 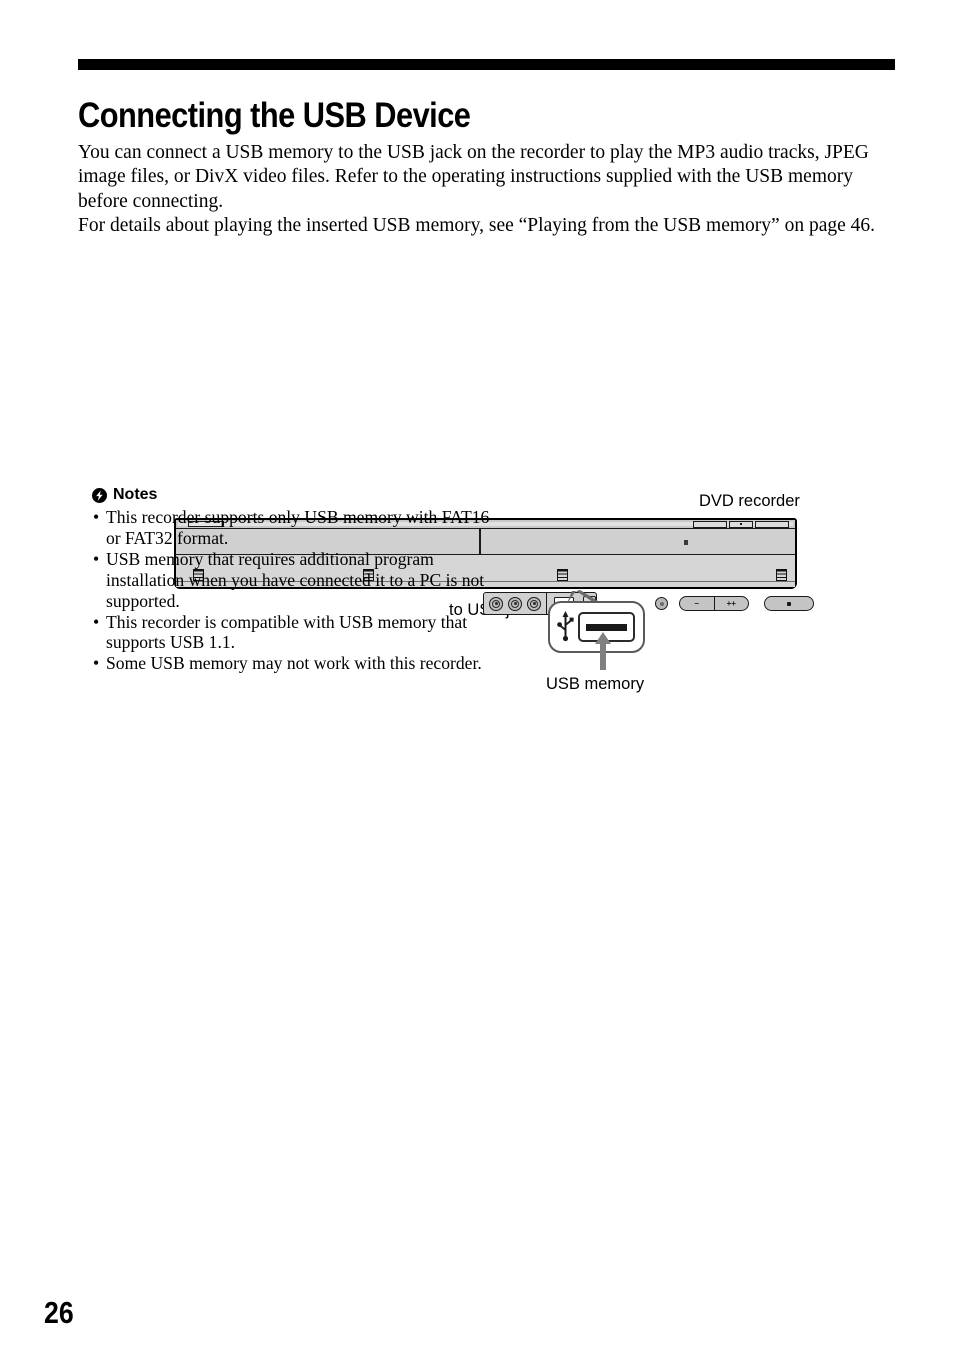 I want to click on label-dvd-recorder: DVD recorder, so click(x=749, y=501).